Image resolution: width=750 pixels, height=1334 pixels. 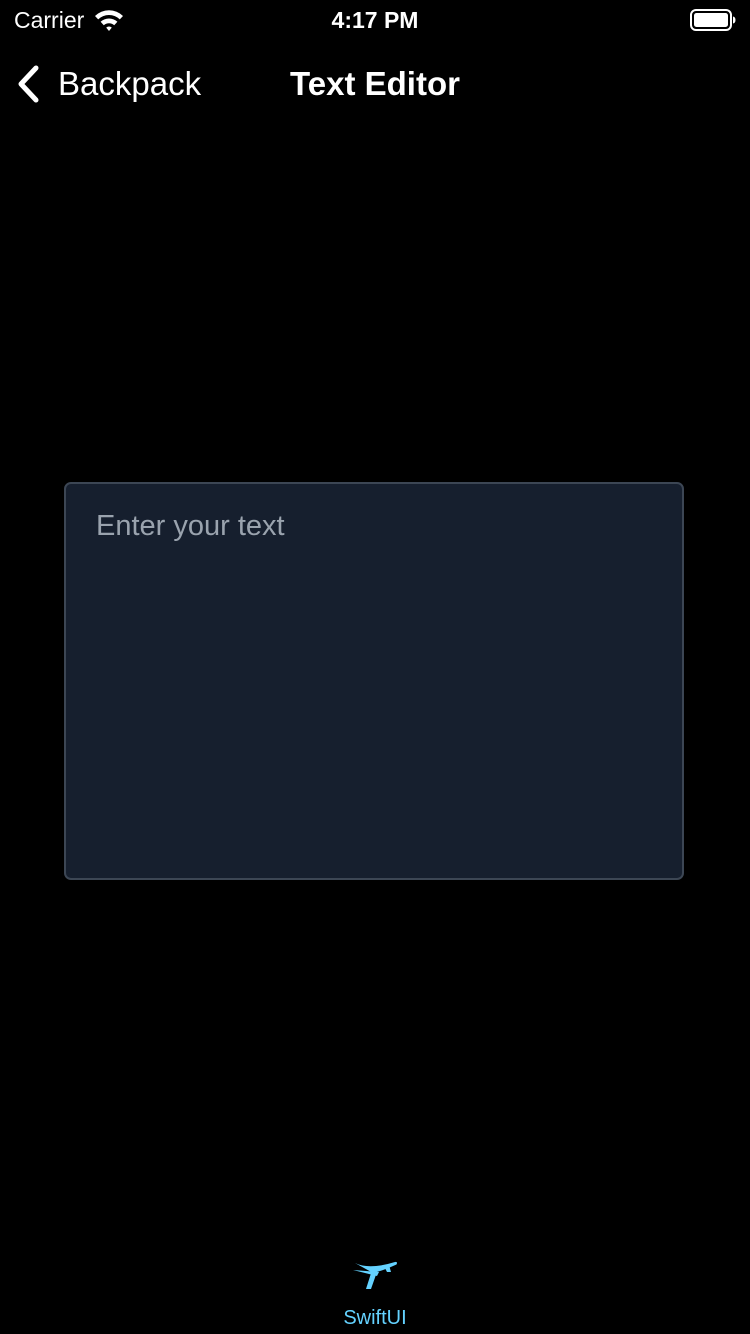 What do you see at coordinates (375, 1295) in the screenshot?
I see `tab-swiftui: SwiftUI` at bounding box center [375, 1295].